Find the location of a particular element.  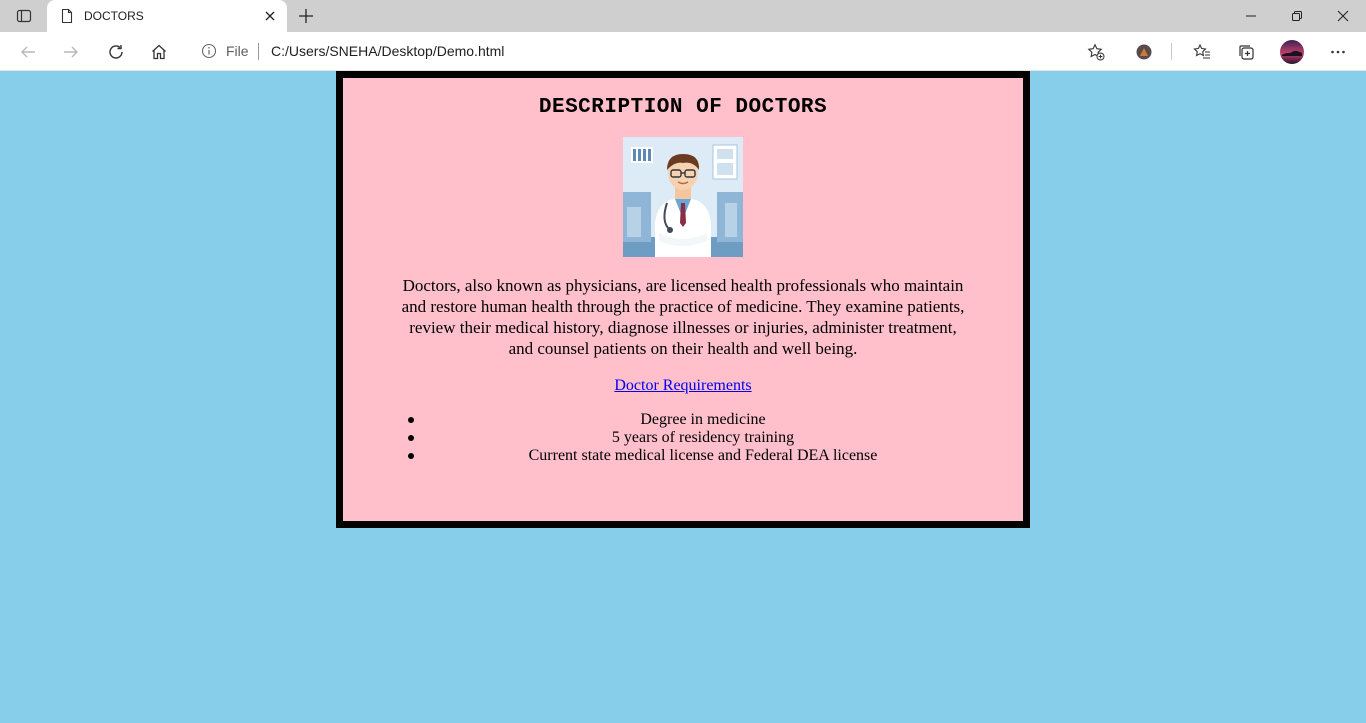

minimize-icon is located at coordinates (1251, 16).